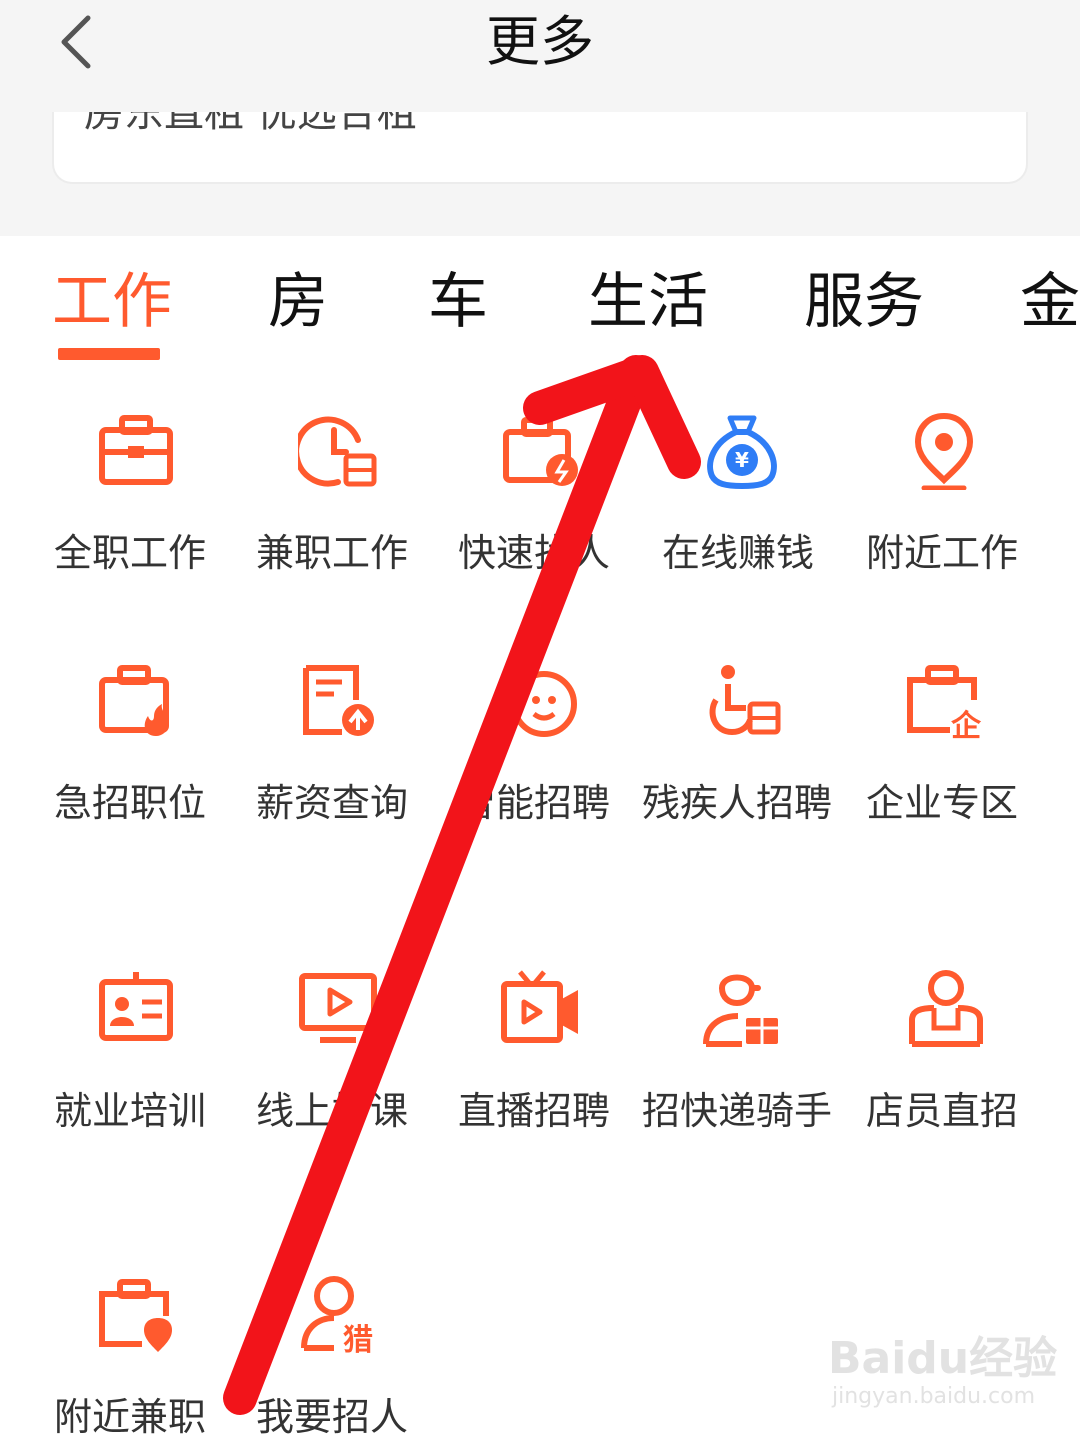 This screenshot has width=1080, height=1440. Describe the element at coordinates (332, 1111) in the screenshot. I see `grid-label: 线上好课` at that location.